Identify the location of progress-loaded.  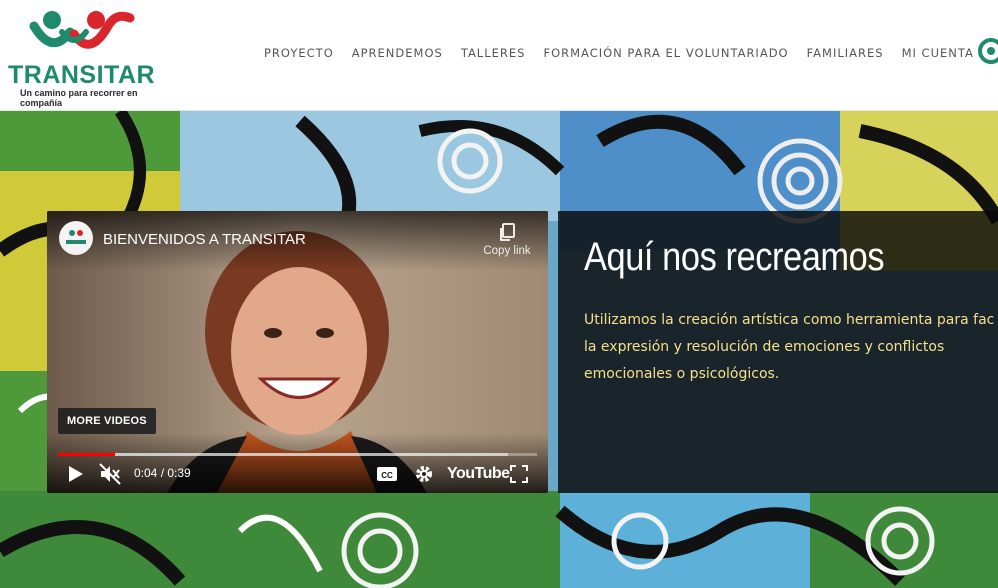
(283, 454).